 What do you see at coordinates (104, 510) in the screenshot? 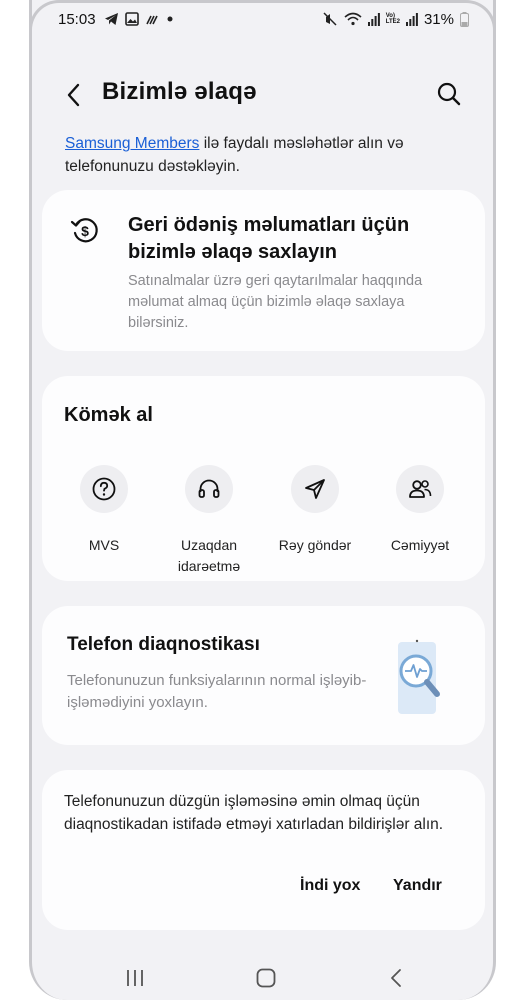
I see `help-item-mvs: MVS` at bounding box center [104, 510].